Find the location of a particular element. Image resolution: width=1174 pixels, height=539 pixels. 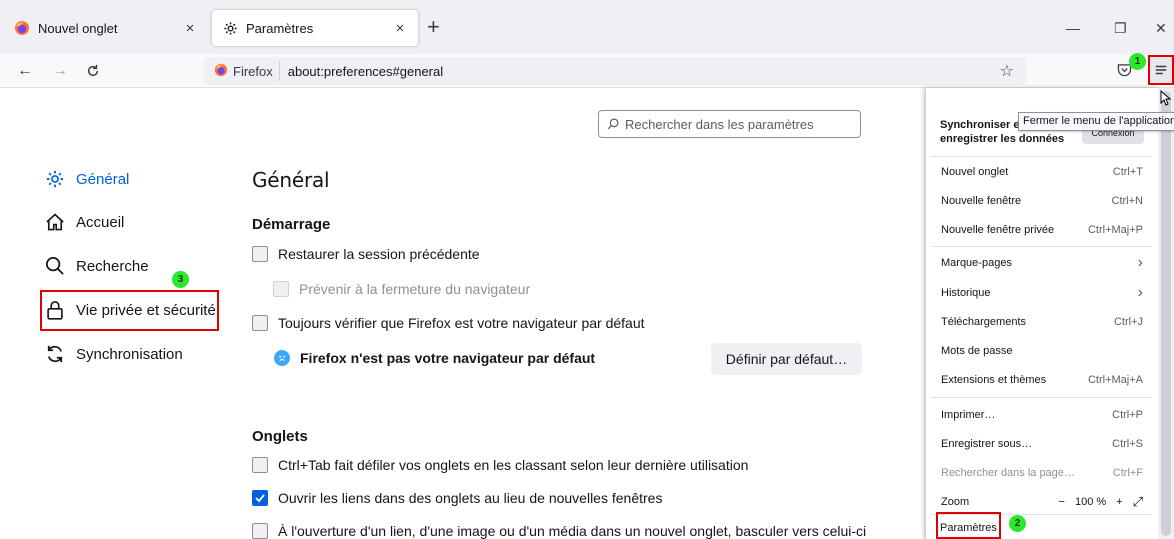

menu-item-label: Téléchargements is located at coordinates (983, 322).